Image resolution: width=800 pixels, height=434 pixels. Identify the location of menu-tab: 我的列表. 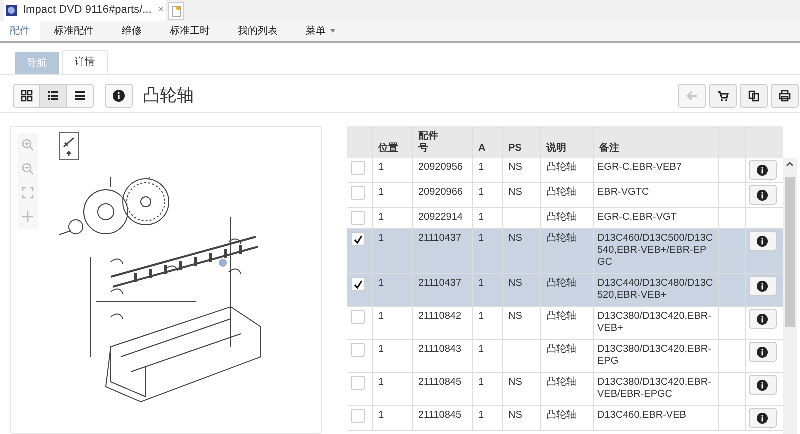
(258, 31).